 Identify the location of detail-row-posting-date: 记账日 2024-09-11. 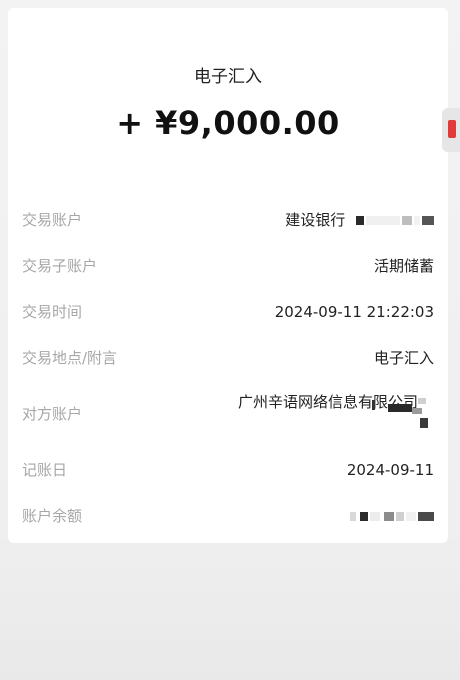
(228, 470).